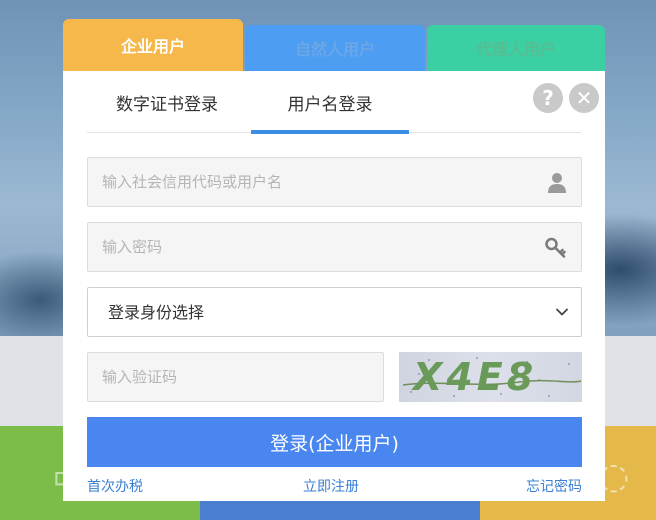  What do you see at coordinates (516, 48) in the screenshot?
I see `tab-agent-user: 代理人用户` at bounding box center [516, 48].